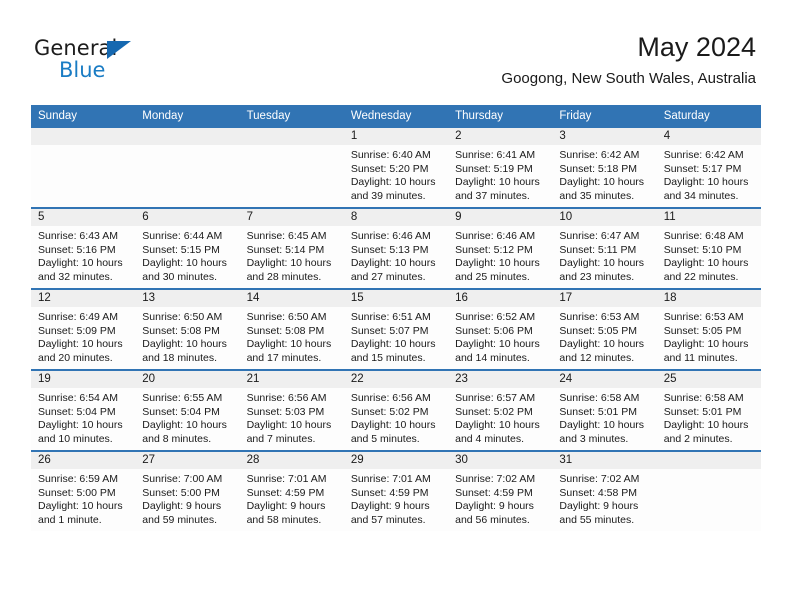  I want to click on triangle-icon, so click(119, 50).